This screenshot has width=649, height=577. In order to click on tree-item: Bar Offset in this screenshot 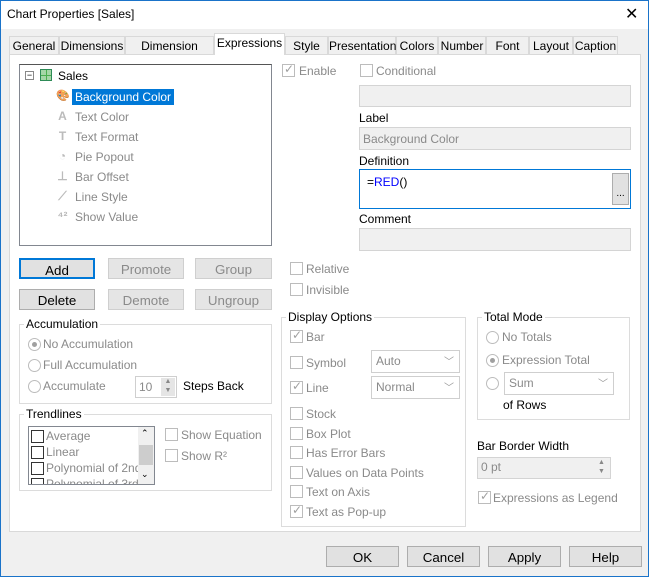, I will do `click(102, 177)`.